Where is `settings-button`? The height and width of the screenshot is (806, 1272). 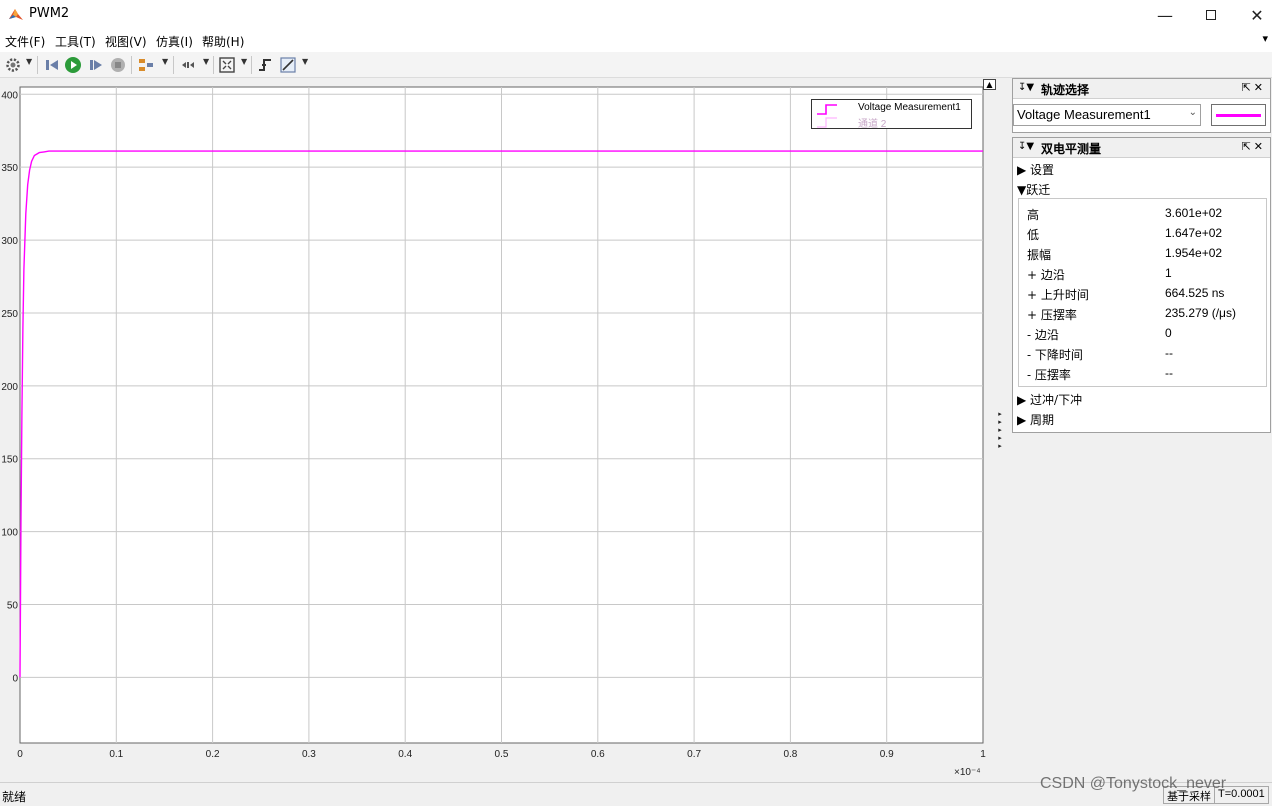 settings-button is located at coordinates (13, 65).